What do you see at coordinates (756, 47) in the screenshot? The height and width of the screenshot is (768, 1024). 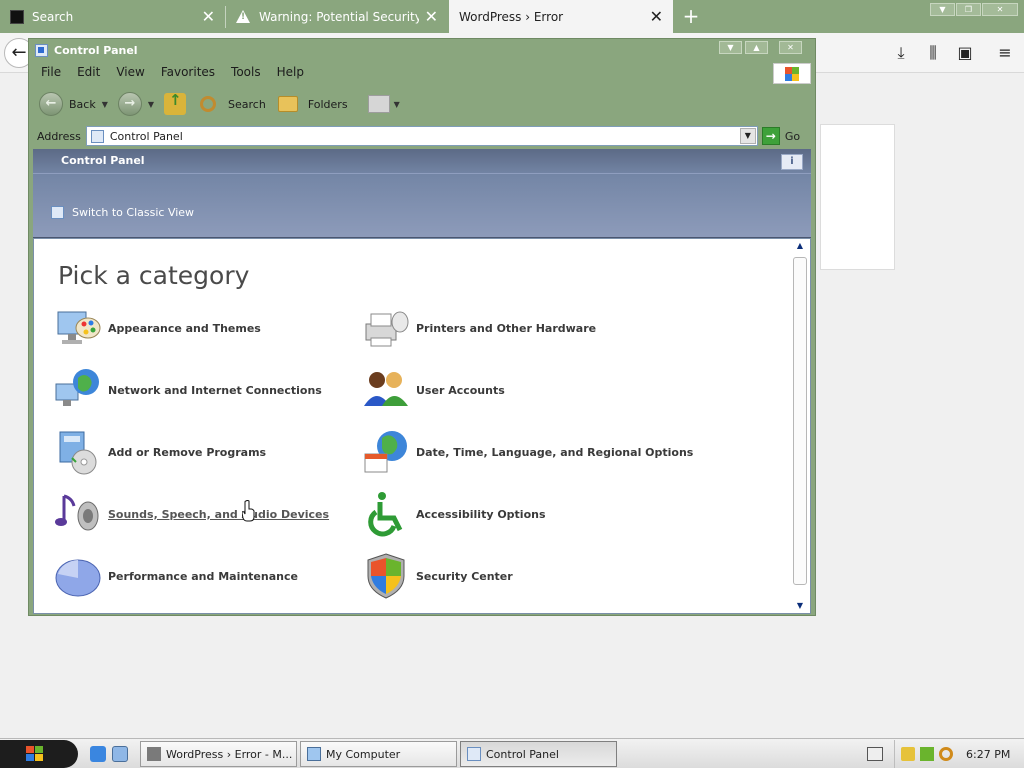 I see `maximize-button: ▲` at bounding box center [756, 47].